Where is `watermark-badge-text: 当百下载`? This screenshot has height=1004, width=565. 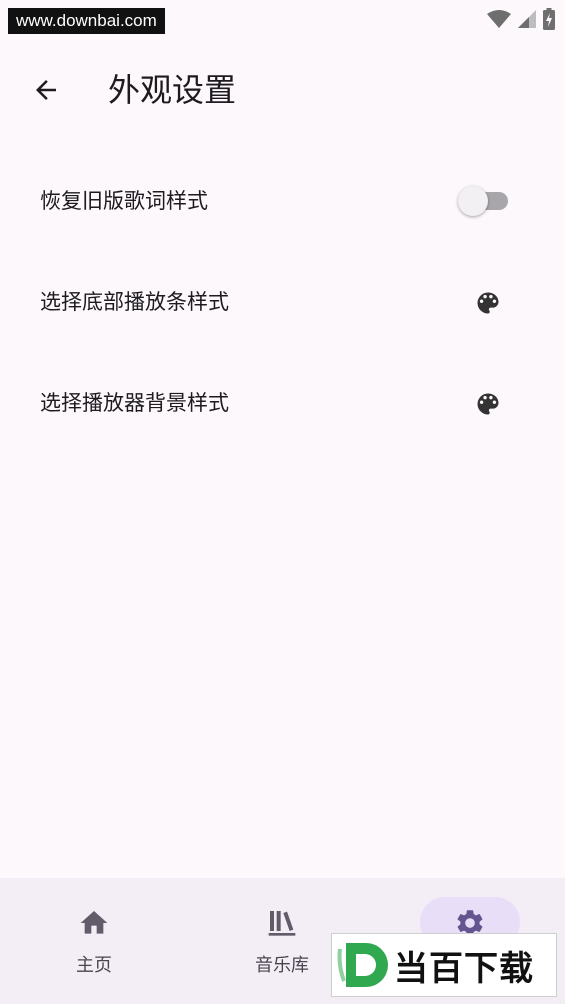
watermark-badge-text: 当百下载 is located at coordinates (464, 968).